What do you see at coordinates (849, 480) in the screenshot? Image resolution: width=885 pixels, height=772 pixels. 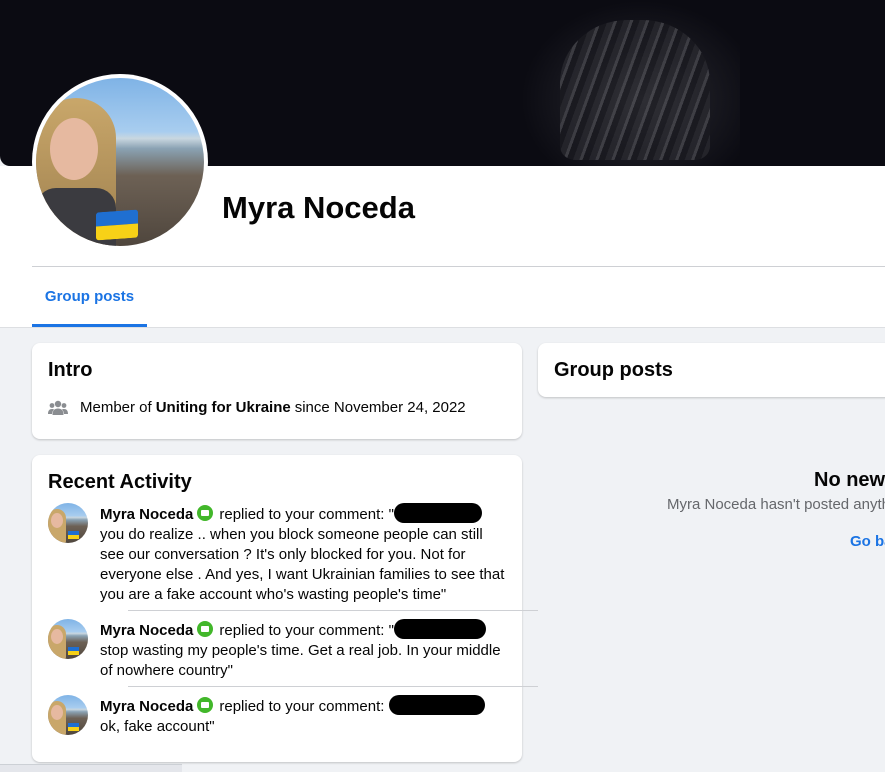 I see `empty-state-title: No new` at bounding box center [849, 480].